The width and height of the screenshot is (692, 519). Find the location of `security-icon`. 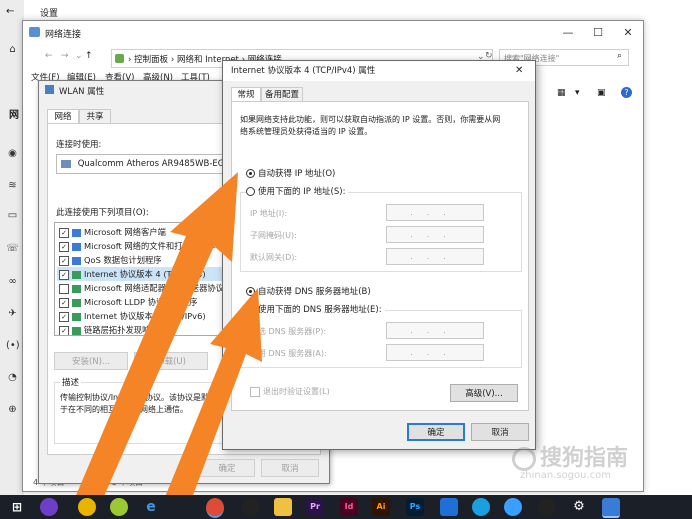

security-icon is located at coordinates (449, 507).